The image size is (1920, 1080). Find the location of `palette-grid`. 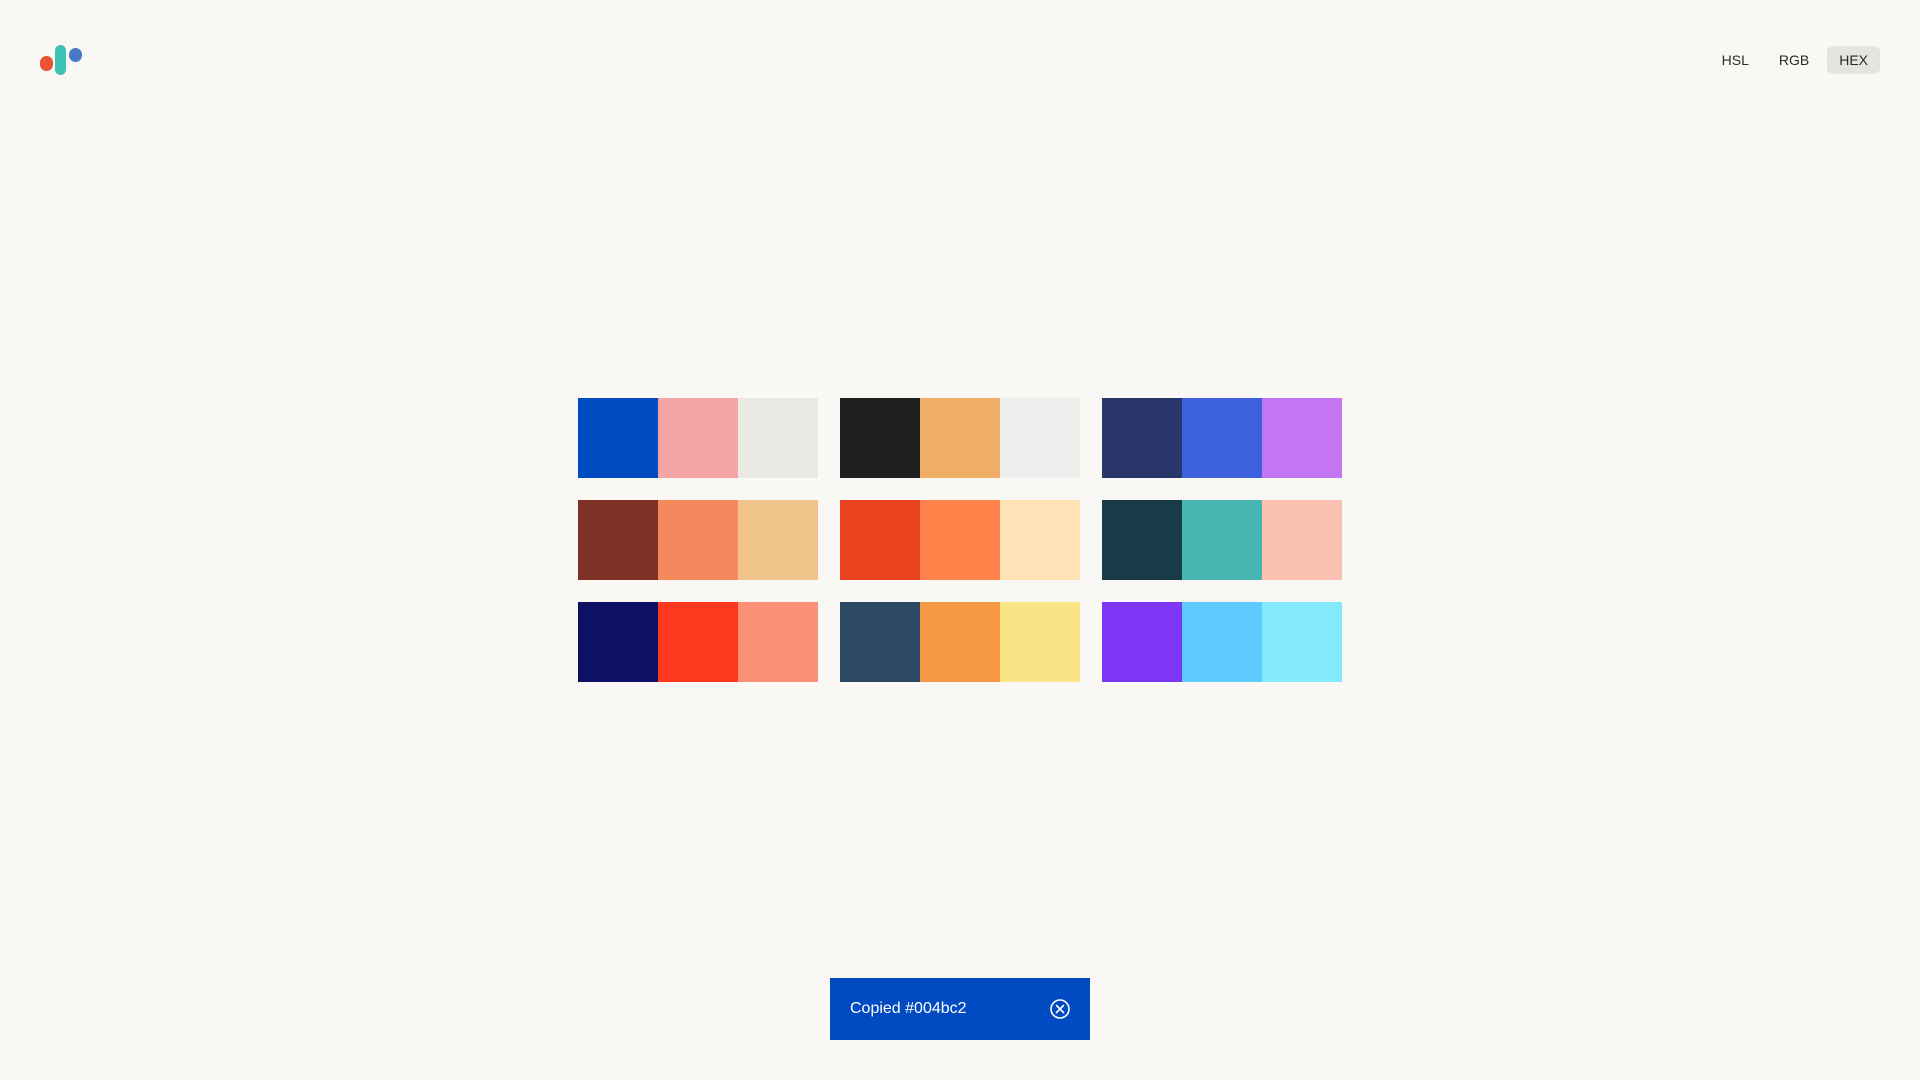

palette-grid is located at coordinates (960, 540).